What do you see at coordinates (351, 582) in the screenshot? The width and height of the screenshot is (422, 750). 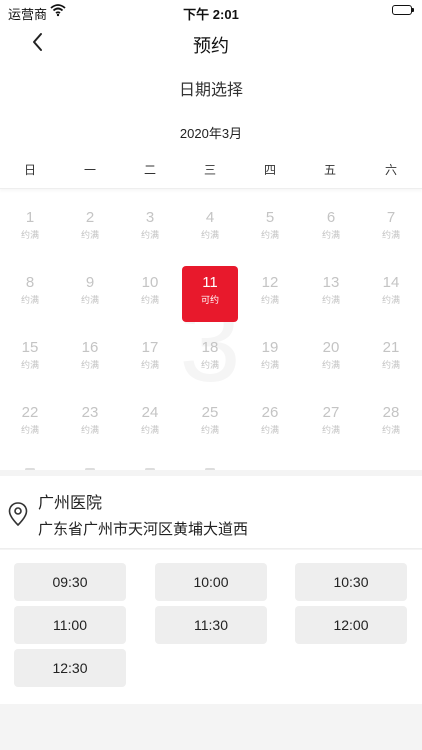 I see `time-slot-button: 10:30` at bounding box center [351, 582].